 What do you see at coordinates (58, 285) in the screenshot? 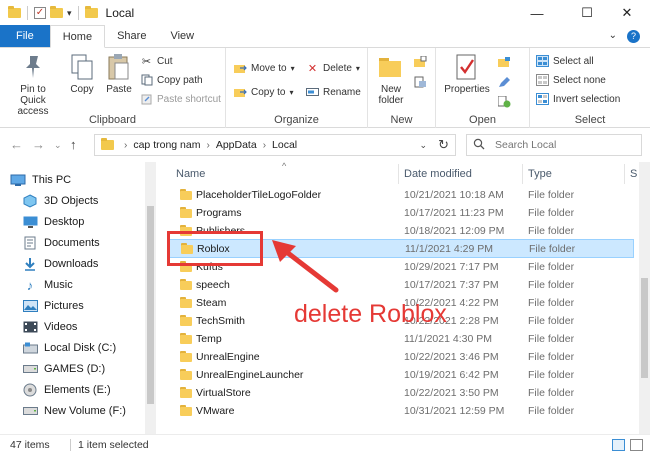
I see `nav-label: Music` at bounding box center [58, 285].